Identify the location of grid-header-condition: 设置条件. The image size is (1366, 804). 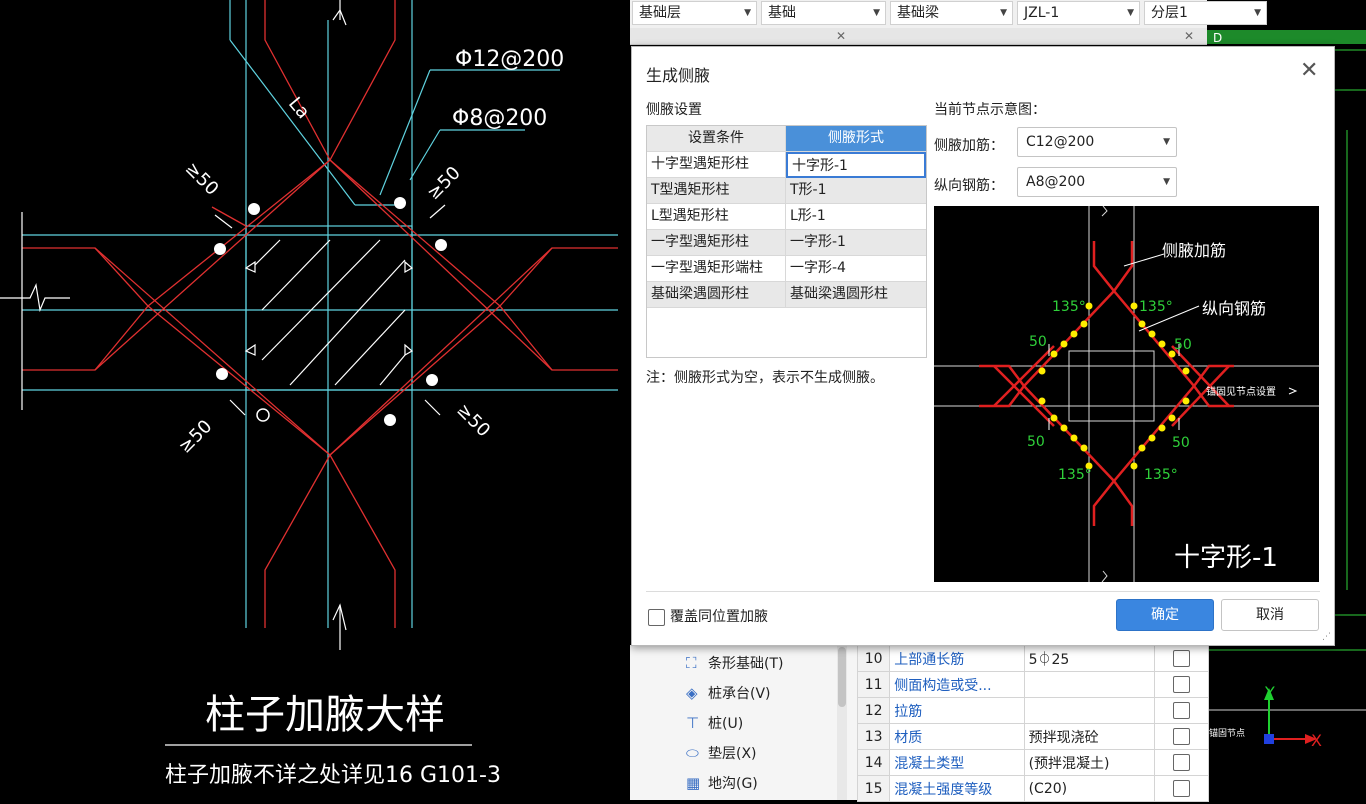
(716, 139).